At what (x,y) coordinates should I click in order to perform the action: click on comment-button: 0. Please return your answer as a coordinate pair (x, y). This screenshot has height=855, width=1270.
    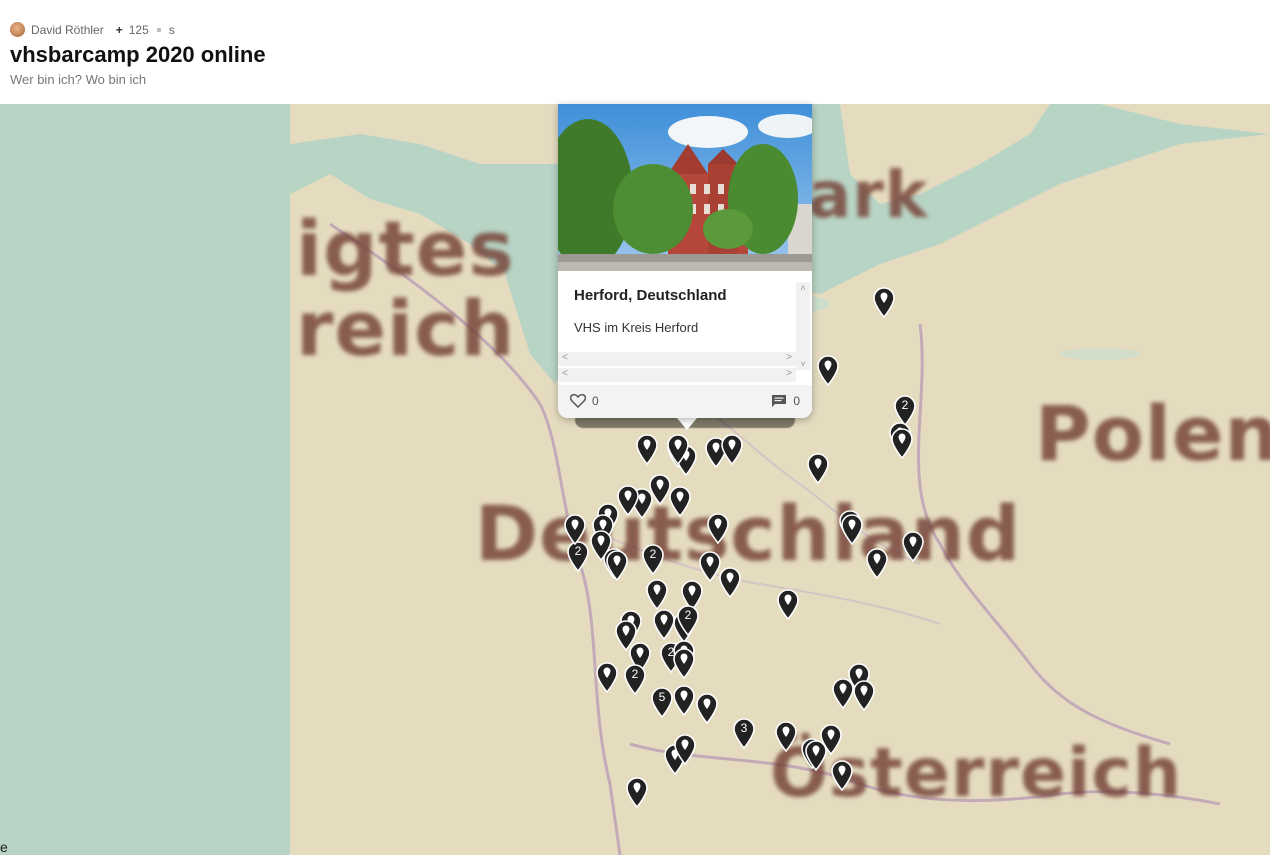
    Looking at the image, I should click on (785, 401).